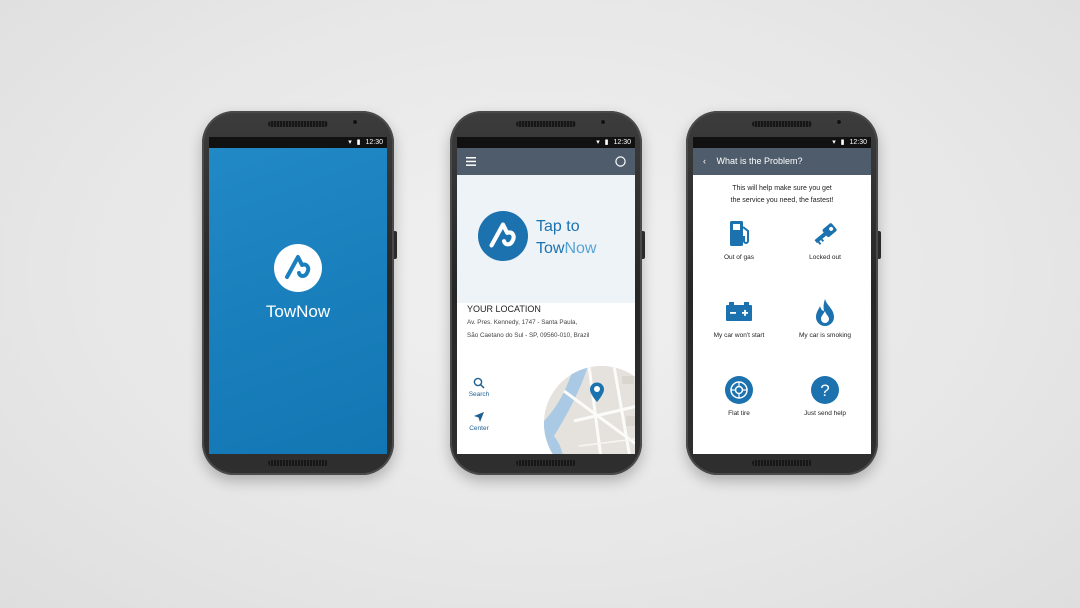 The width and height of the screenshot is (1080, 608). Describe the element at coordinates (739, 413) in the screenshot. I see `option-label: Flat tire` at that location.